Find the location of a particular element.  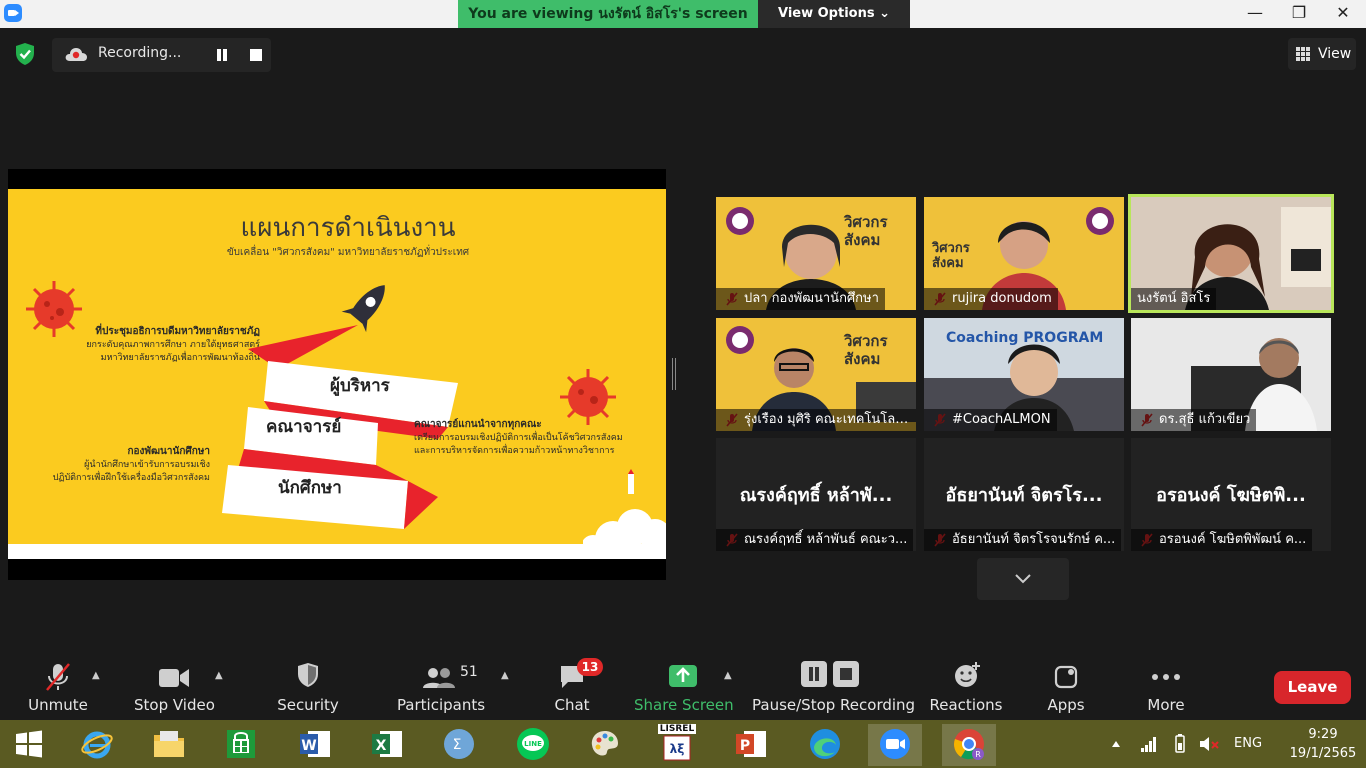

windows-logo-icon is located at coordinates (29, 744).